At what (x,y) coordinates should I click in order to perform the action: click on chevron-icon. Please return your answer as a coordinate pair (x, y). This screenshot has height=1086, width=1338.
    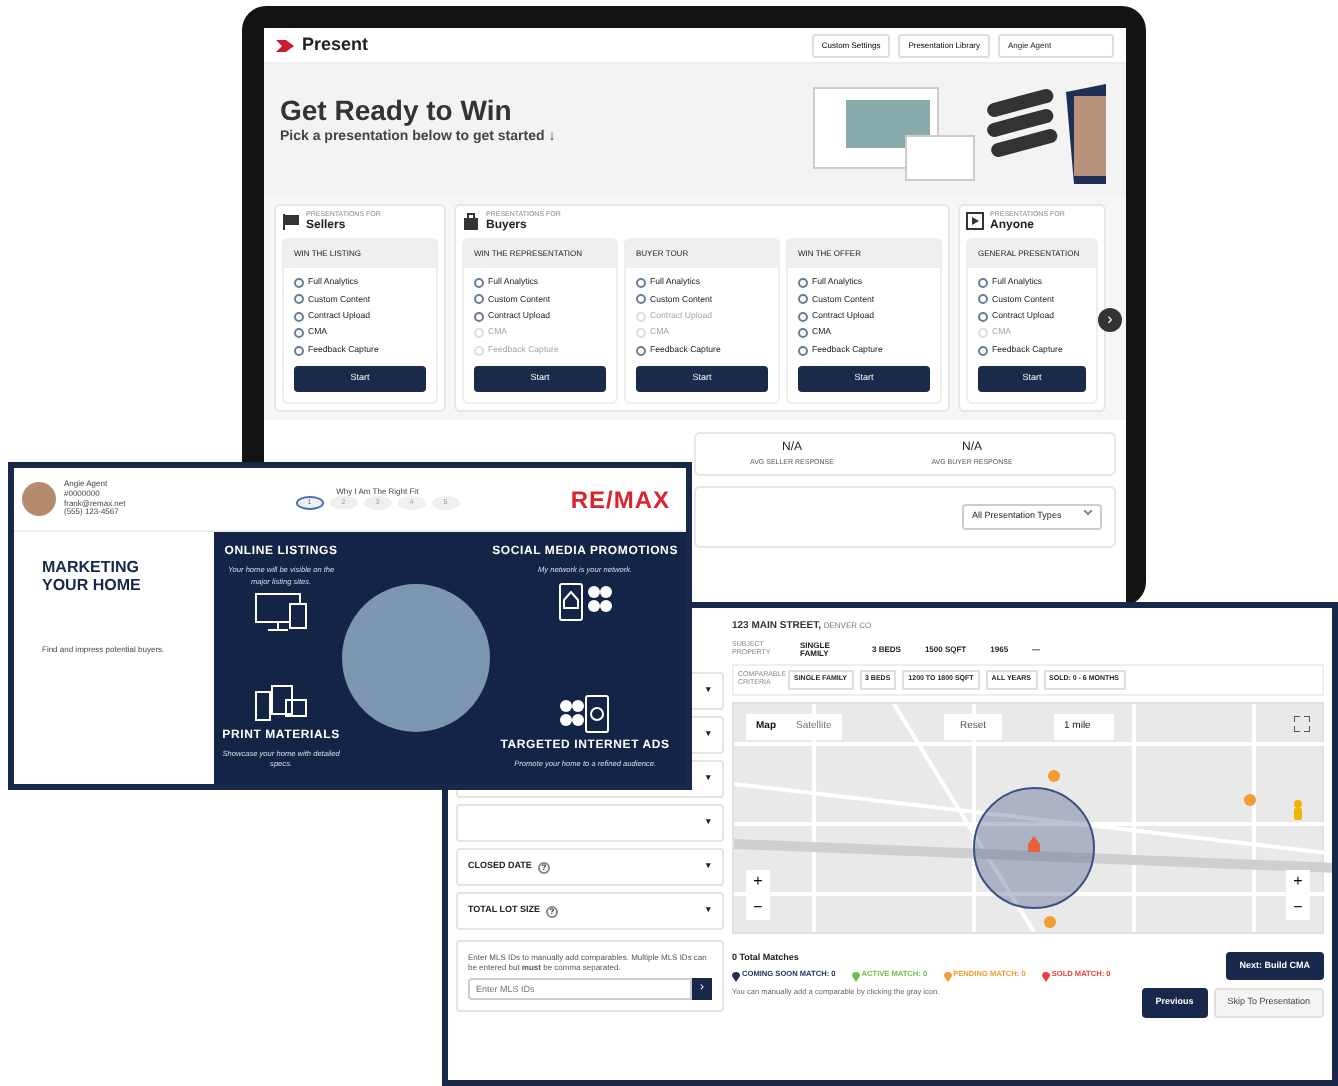
    Looking at the image, I should click on (1088, 513).